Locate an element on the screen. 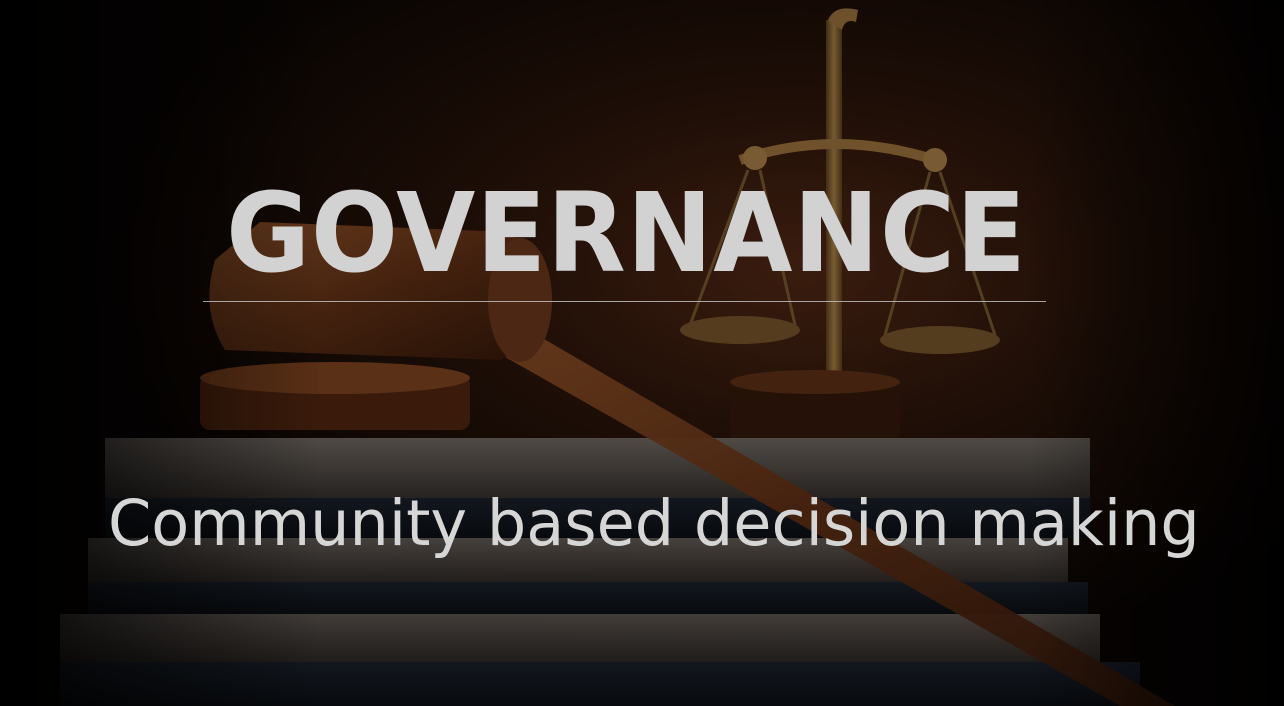 This screenshot has height=706, width=1284. page-subtitle: Community based decision making is located at coordinates (653, 523).